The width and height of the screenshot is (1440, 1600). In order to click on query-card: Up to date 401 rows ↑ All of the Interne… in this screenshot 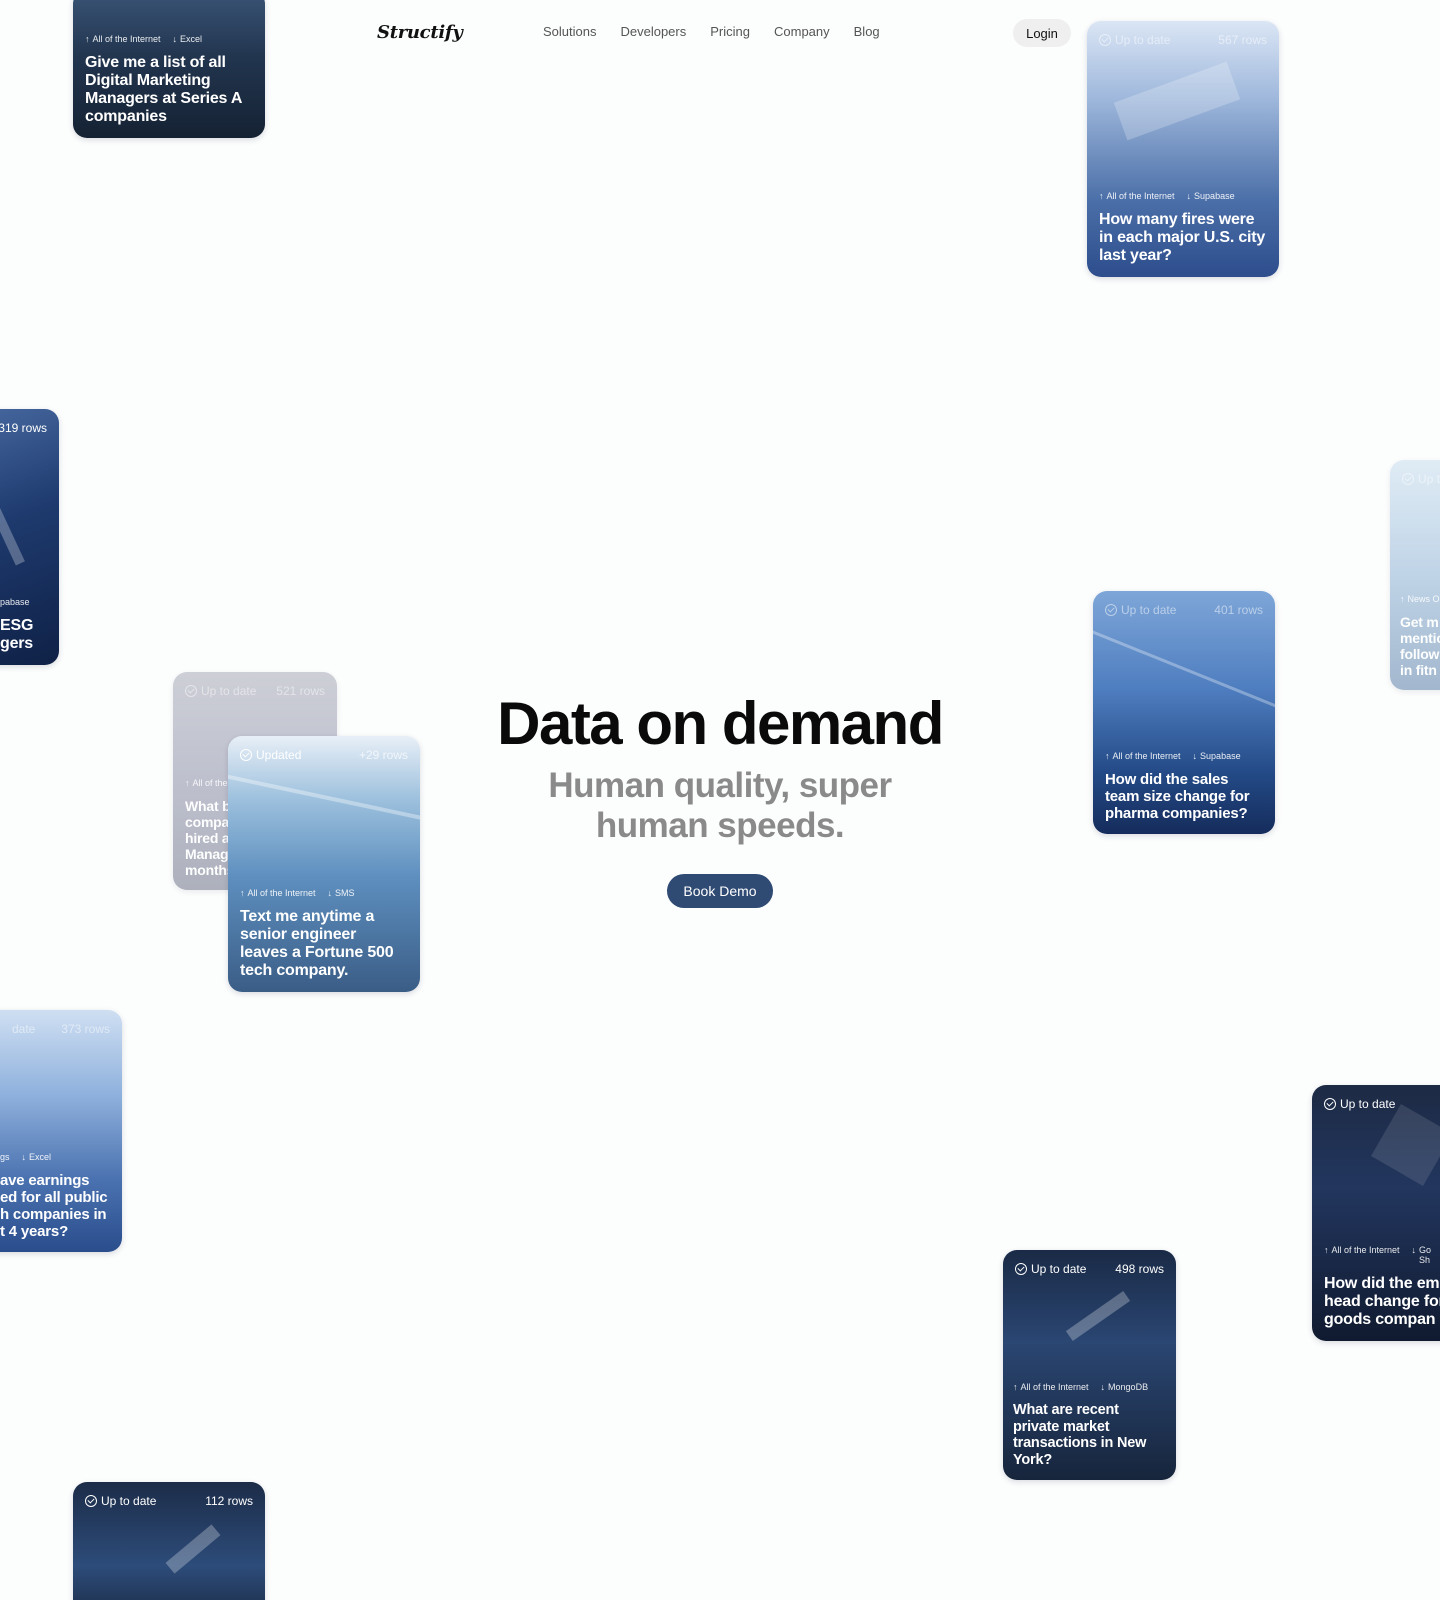, I will do `click(1184, 712)`.